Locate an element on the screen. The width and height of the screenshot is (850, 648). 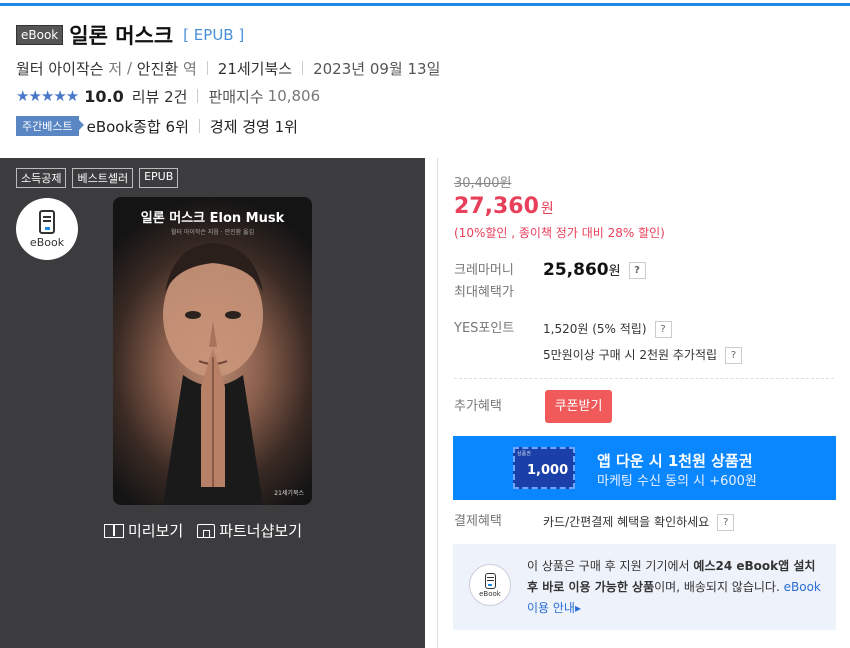
rank-economy: 경제 경영 1위 is located at coordinates (254, 126).